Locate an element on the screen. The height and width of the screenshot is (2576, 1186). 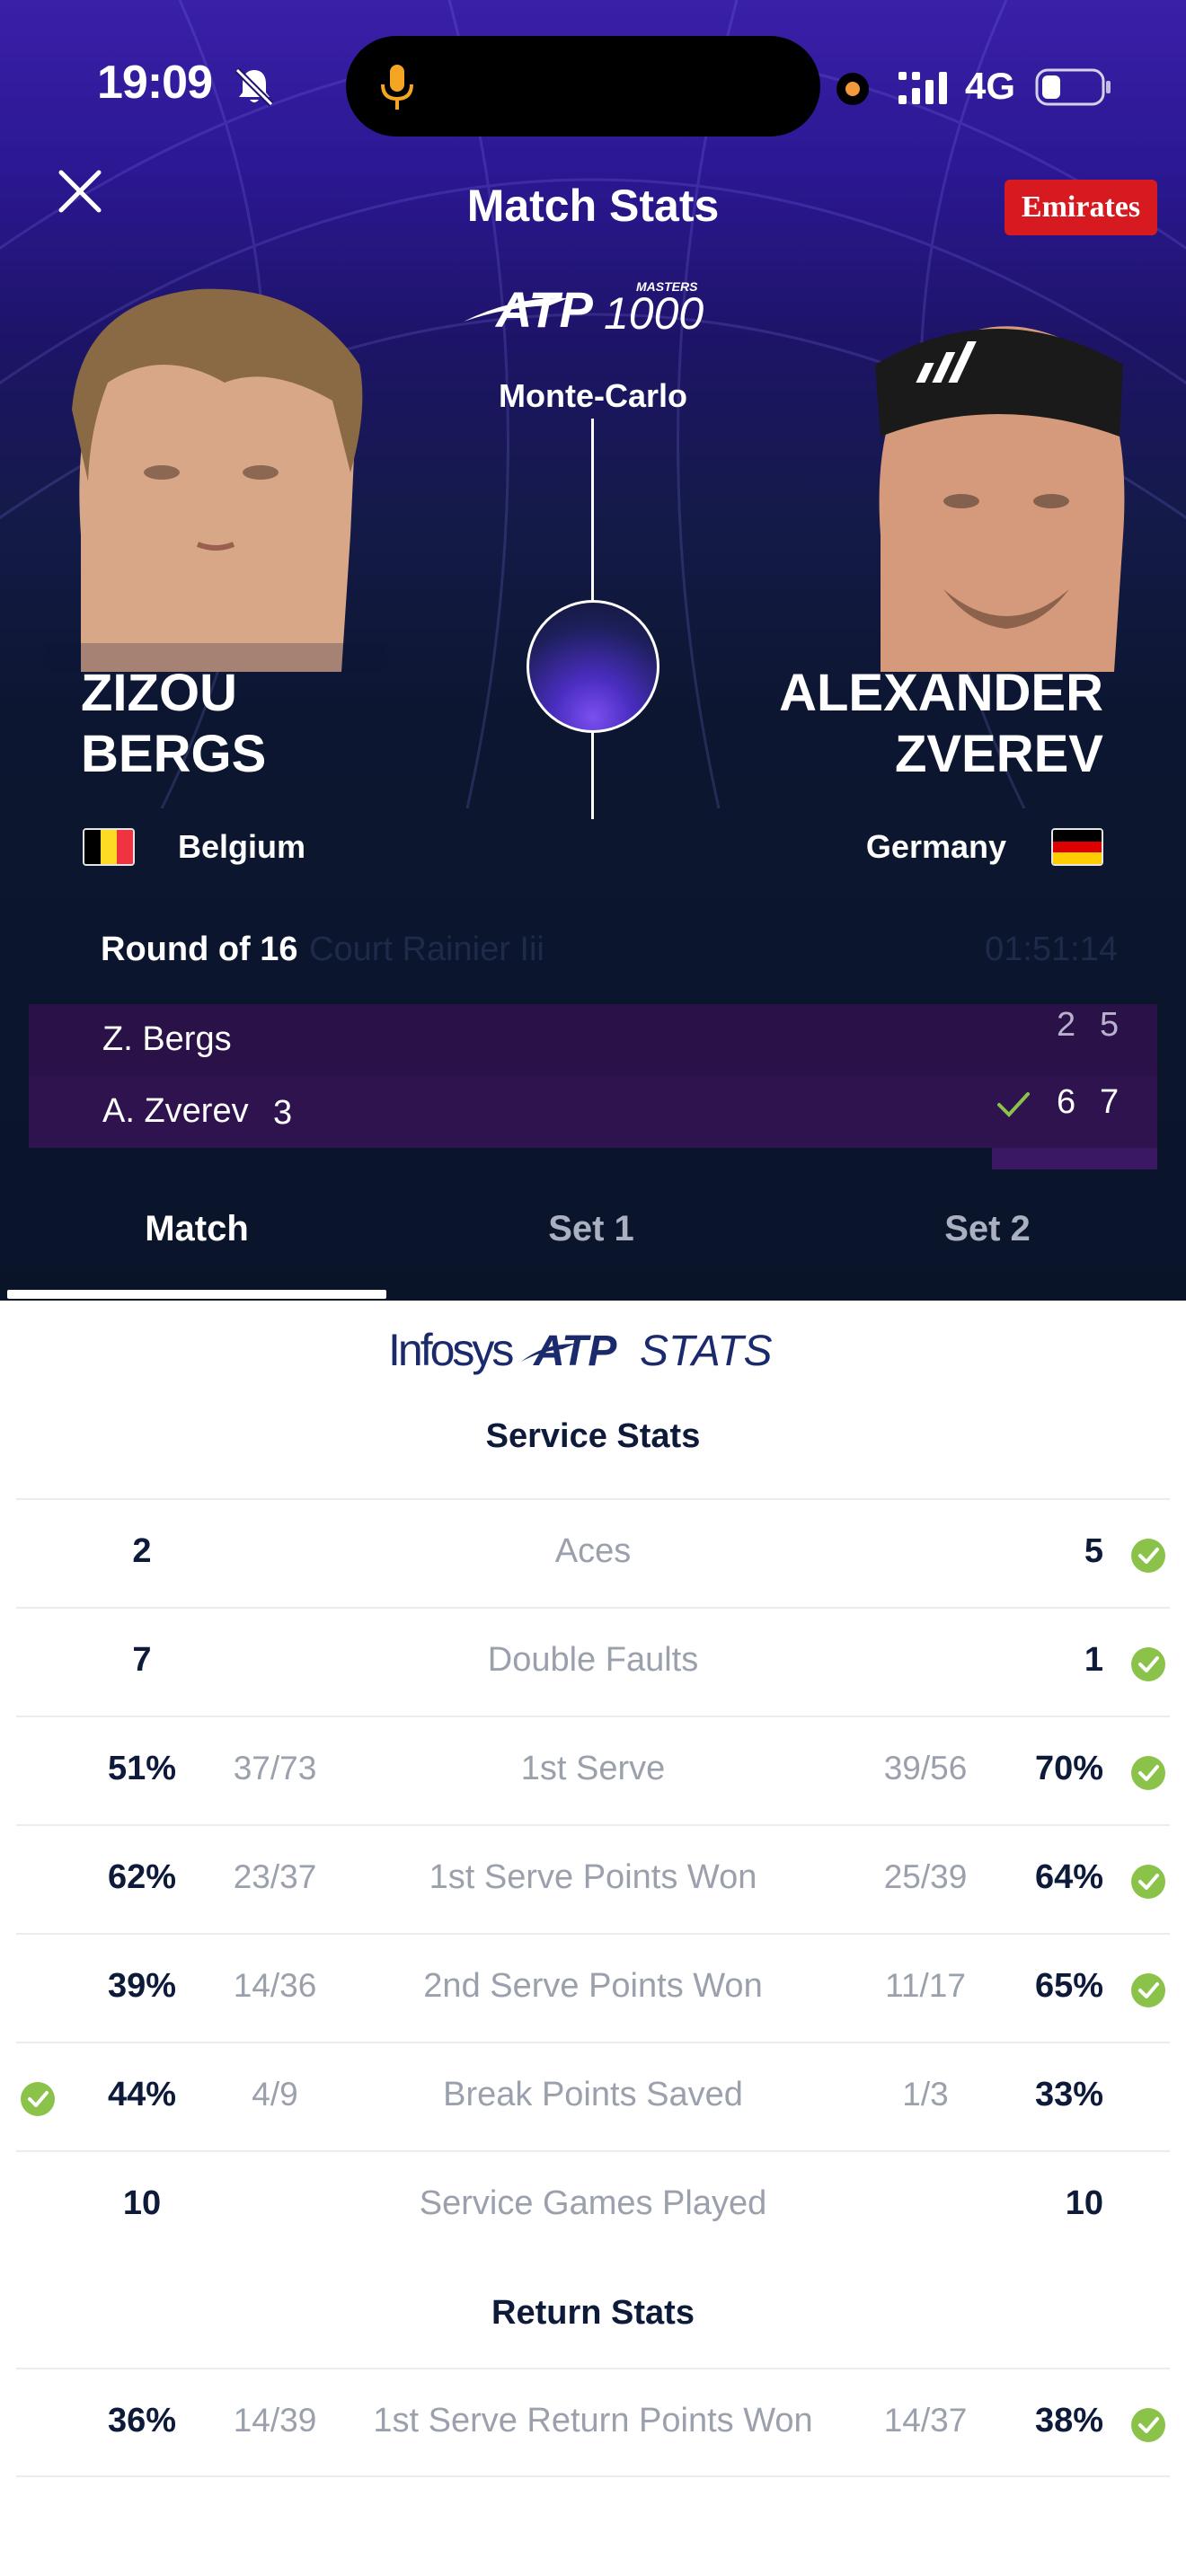
stat-label: Service Games Played is located at coordinates (593, 2203).